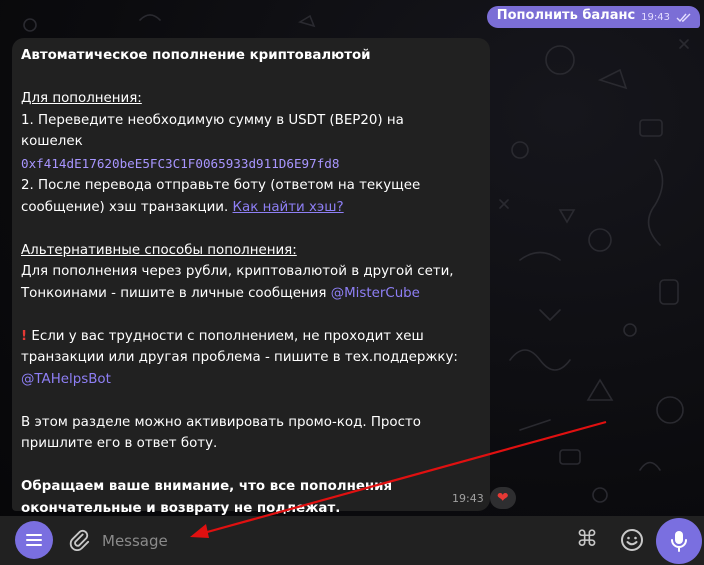 This screenshot has width=704, height=565. What do you see at coordinates (127, 207) in the screenshot?
I see `step2-line2: сообщение) хэш транзакции.` at bounding box center [127, 207].